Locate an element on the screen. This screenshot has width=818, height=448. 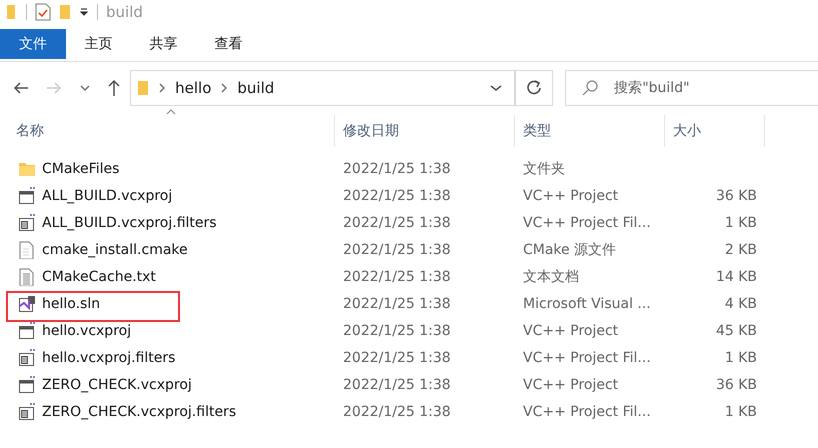
column-header: 修改日期 is located at coordinates (425, 131).